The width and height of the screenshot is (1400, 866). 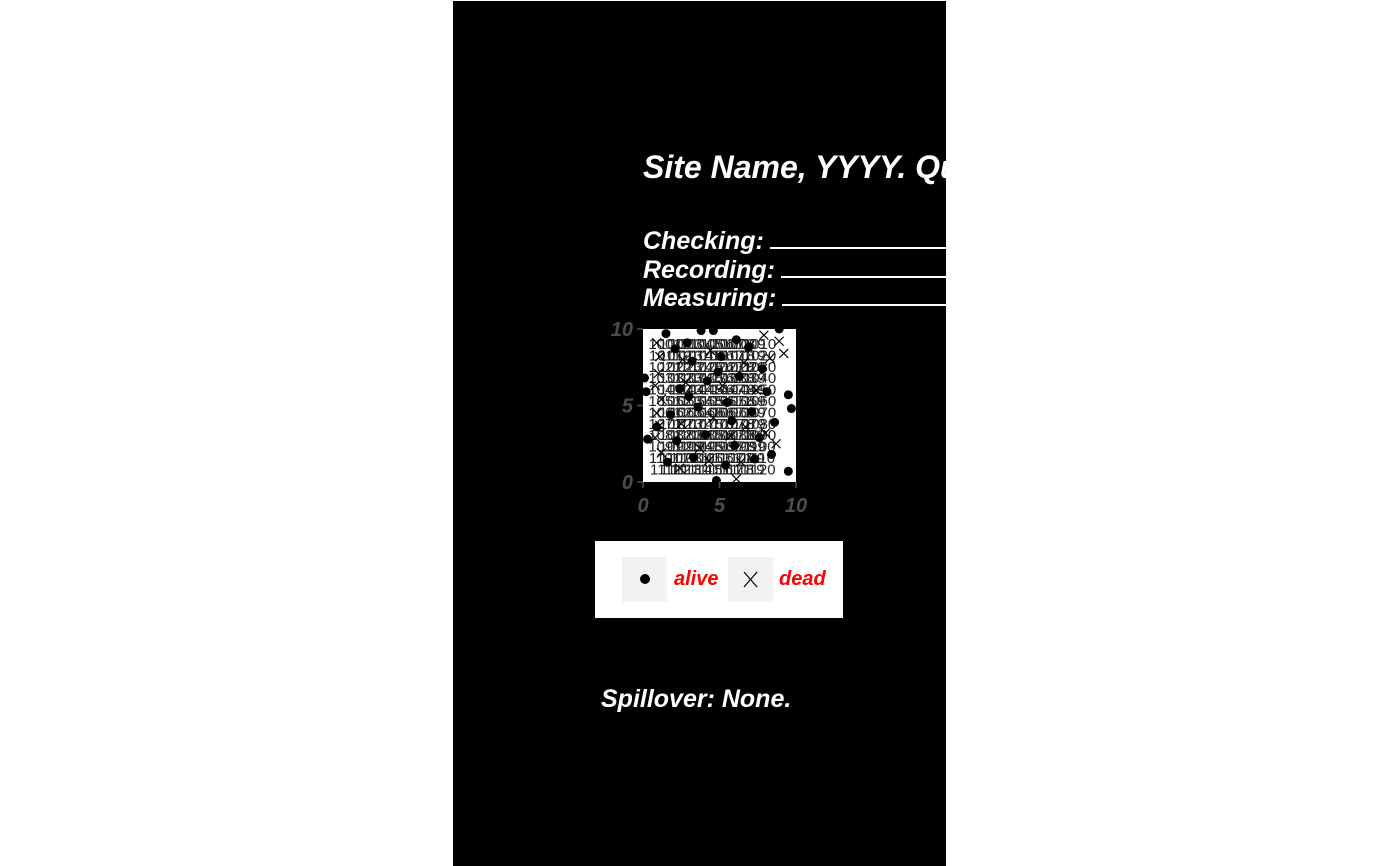 I want to click on measuring-row: Measuring:, so click(x=794, y=298).